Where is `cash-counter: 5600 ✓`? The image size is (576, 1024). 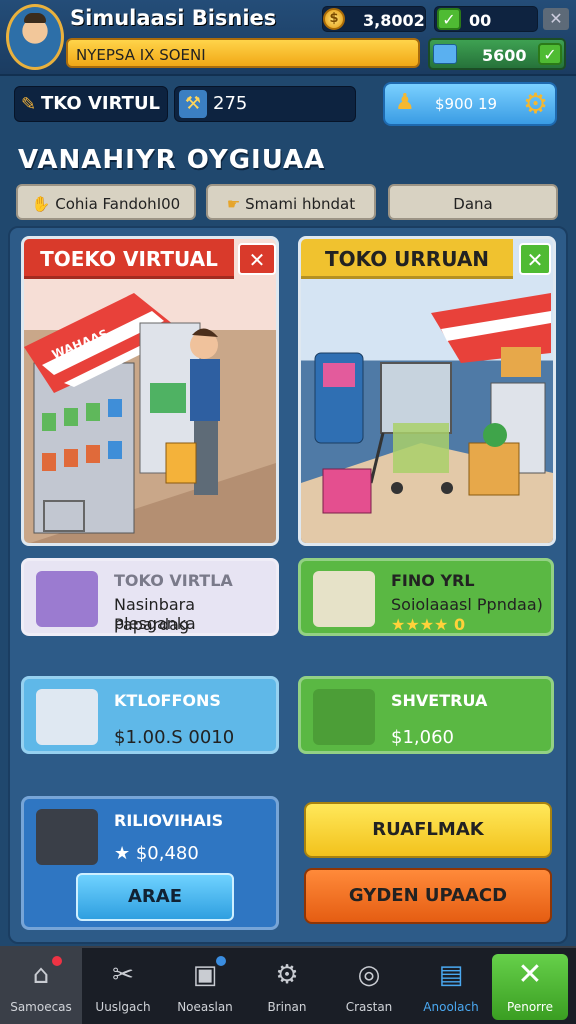
cash-counter: 5600 ✓ is located at coordinates (497, 54).